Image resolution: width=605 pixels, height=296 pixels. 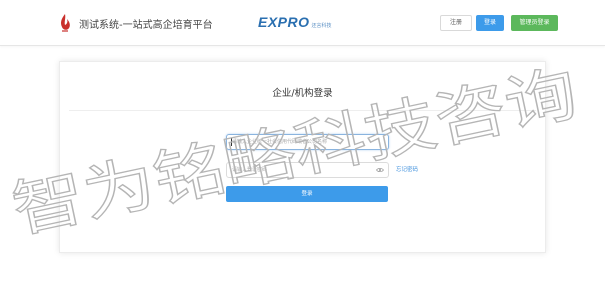 I want to click on password-field, so click(x=307, y=170).